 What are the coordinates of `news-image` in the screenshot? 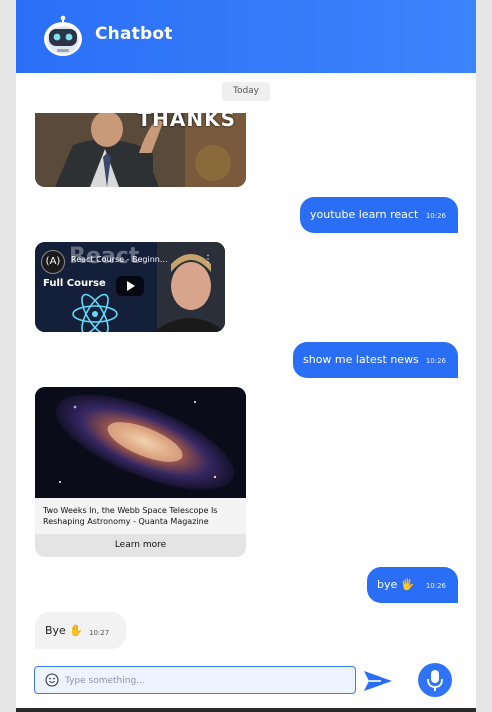 It's located at (140, 442).